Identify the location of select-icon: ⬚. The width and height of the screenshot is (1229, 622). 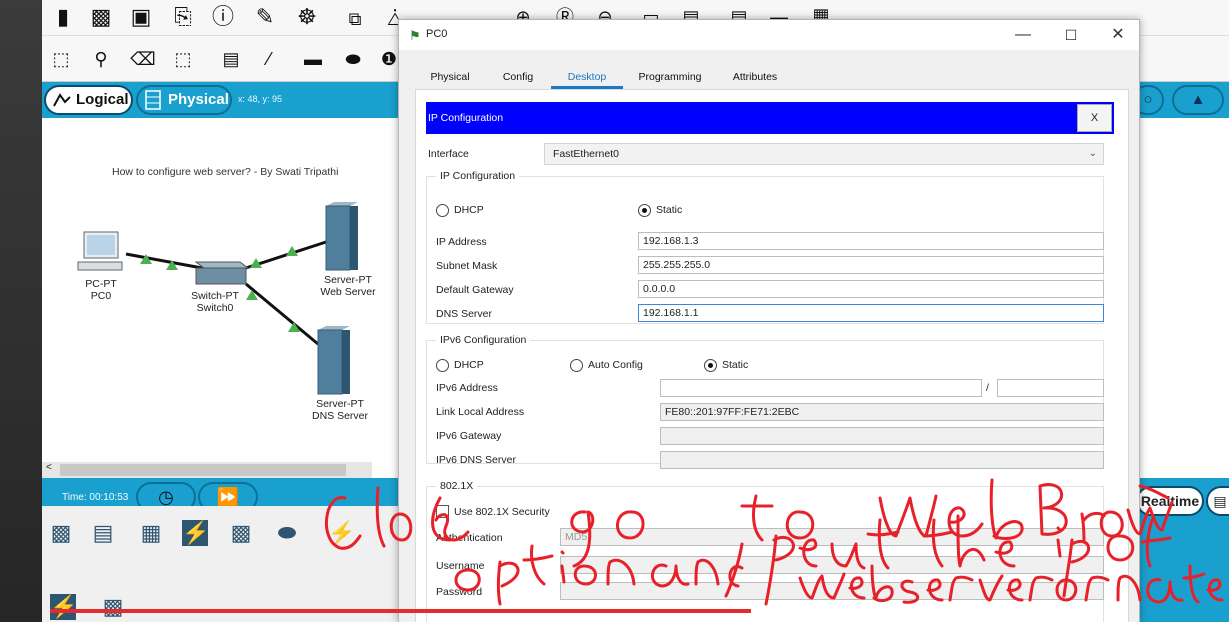
(61, 59).